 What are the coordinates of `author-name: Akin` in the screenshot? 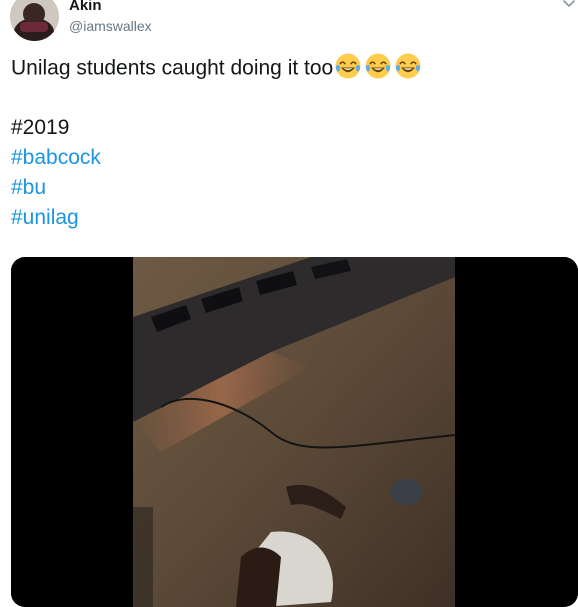 It's located at (85, 7).